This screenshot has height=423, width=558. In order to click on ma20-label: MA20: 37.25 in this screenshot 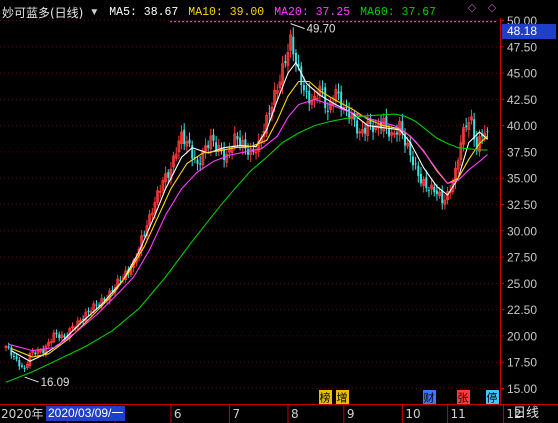, I will do `click(312, 12)`.